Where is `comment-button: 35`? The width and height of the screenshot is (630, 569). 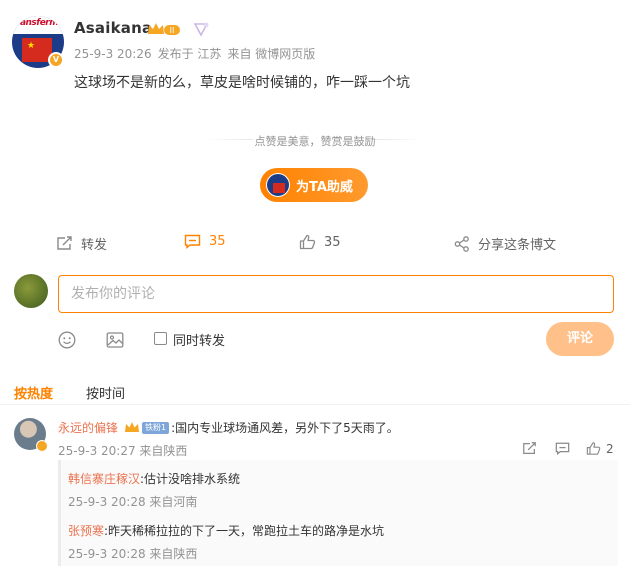 comment-button: 35 is located at coordinates (205, 241).